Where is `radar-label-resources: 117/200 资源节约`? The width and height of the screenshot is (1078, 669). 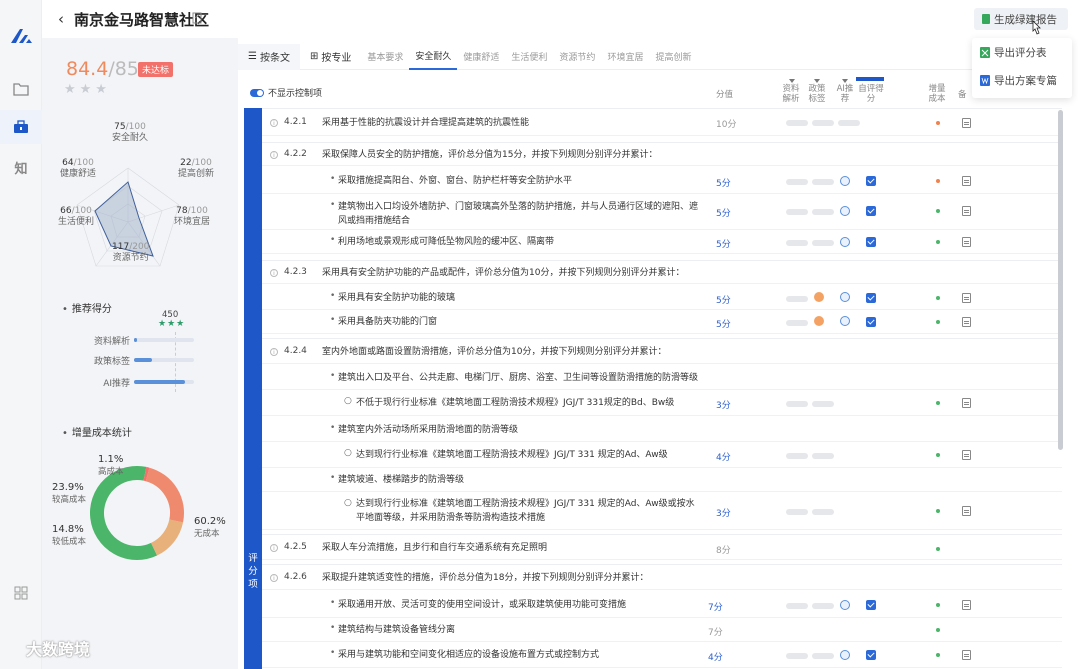
radar-label-resources: 117/200 资源节约 is located at coordinates (131, 252).